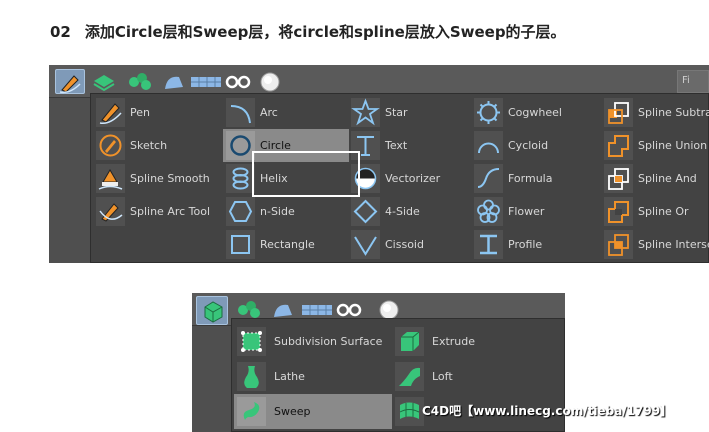 The image size is (709, 432). I want to click on menu-column-tools: Pen Sketch Spline Smooth Spline Arc Tool, so click(156, 179).